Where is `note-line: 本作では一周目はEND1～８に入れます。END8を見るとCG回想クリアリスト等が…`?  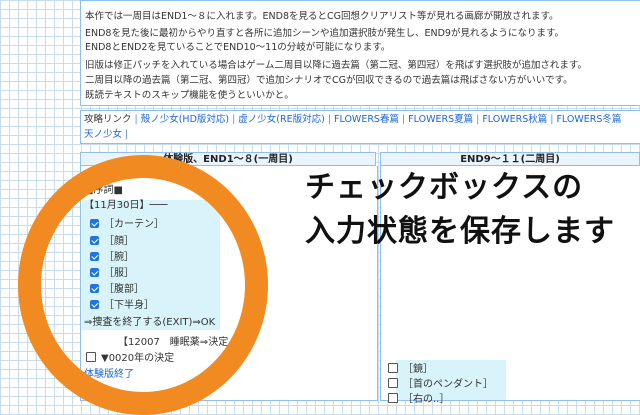
note-line: 本作では一周目はEND1～８に入れます。END8を見るとCG回想クリアリスト等が… is located at coordinates (322, 16).